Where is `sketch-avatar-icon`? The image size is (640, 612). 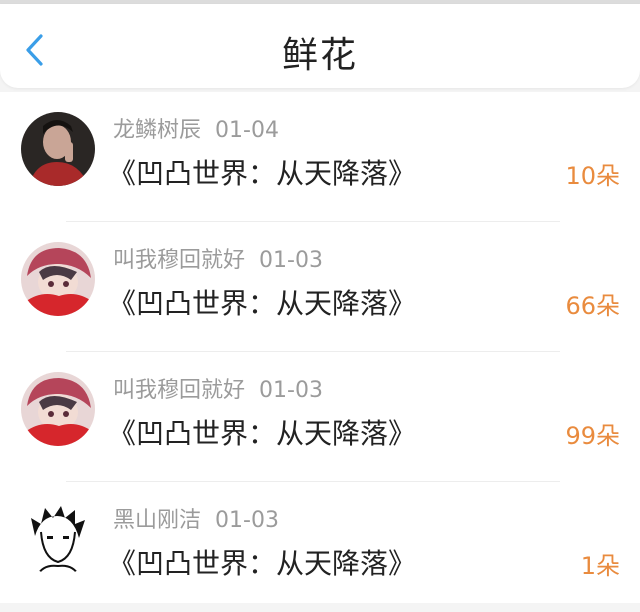 sketch-avatar-icon is located at coordinates (58, 539).